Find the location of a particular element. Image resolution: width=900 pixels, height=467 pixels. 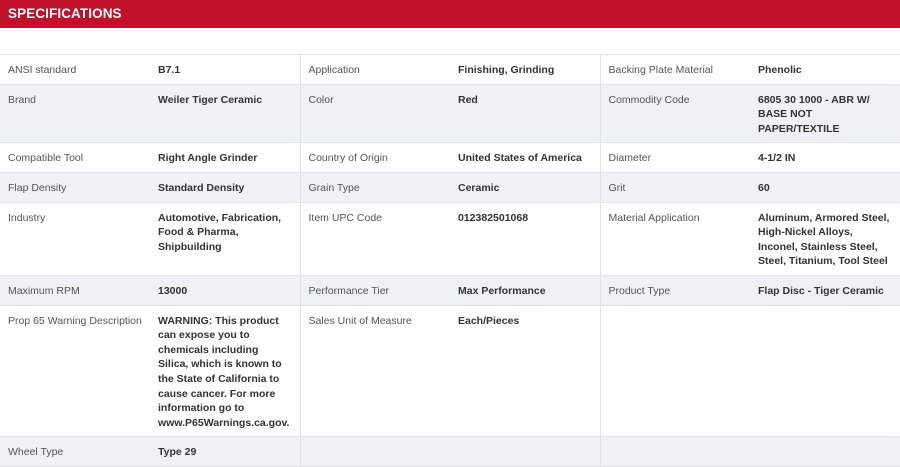

spec-value: United States of America is located at coordinates (525, 157).